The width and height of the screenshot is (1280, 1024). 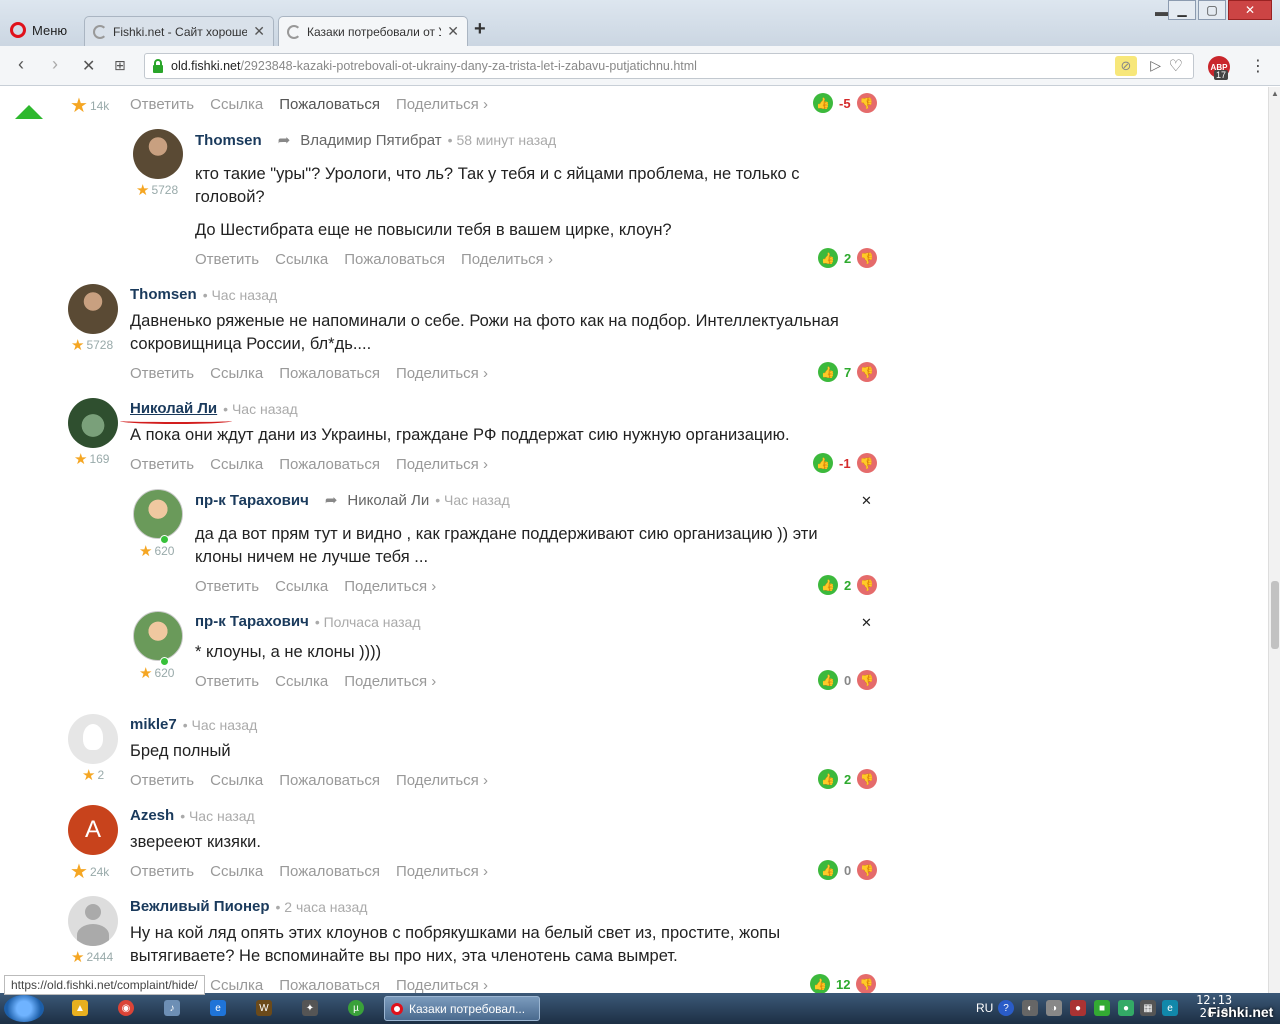 What do you see at coordinates (1148, 1008) in the screenshot?
I see `network-icon: ▦` at bounding box center [1148, 1008].